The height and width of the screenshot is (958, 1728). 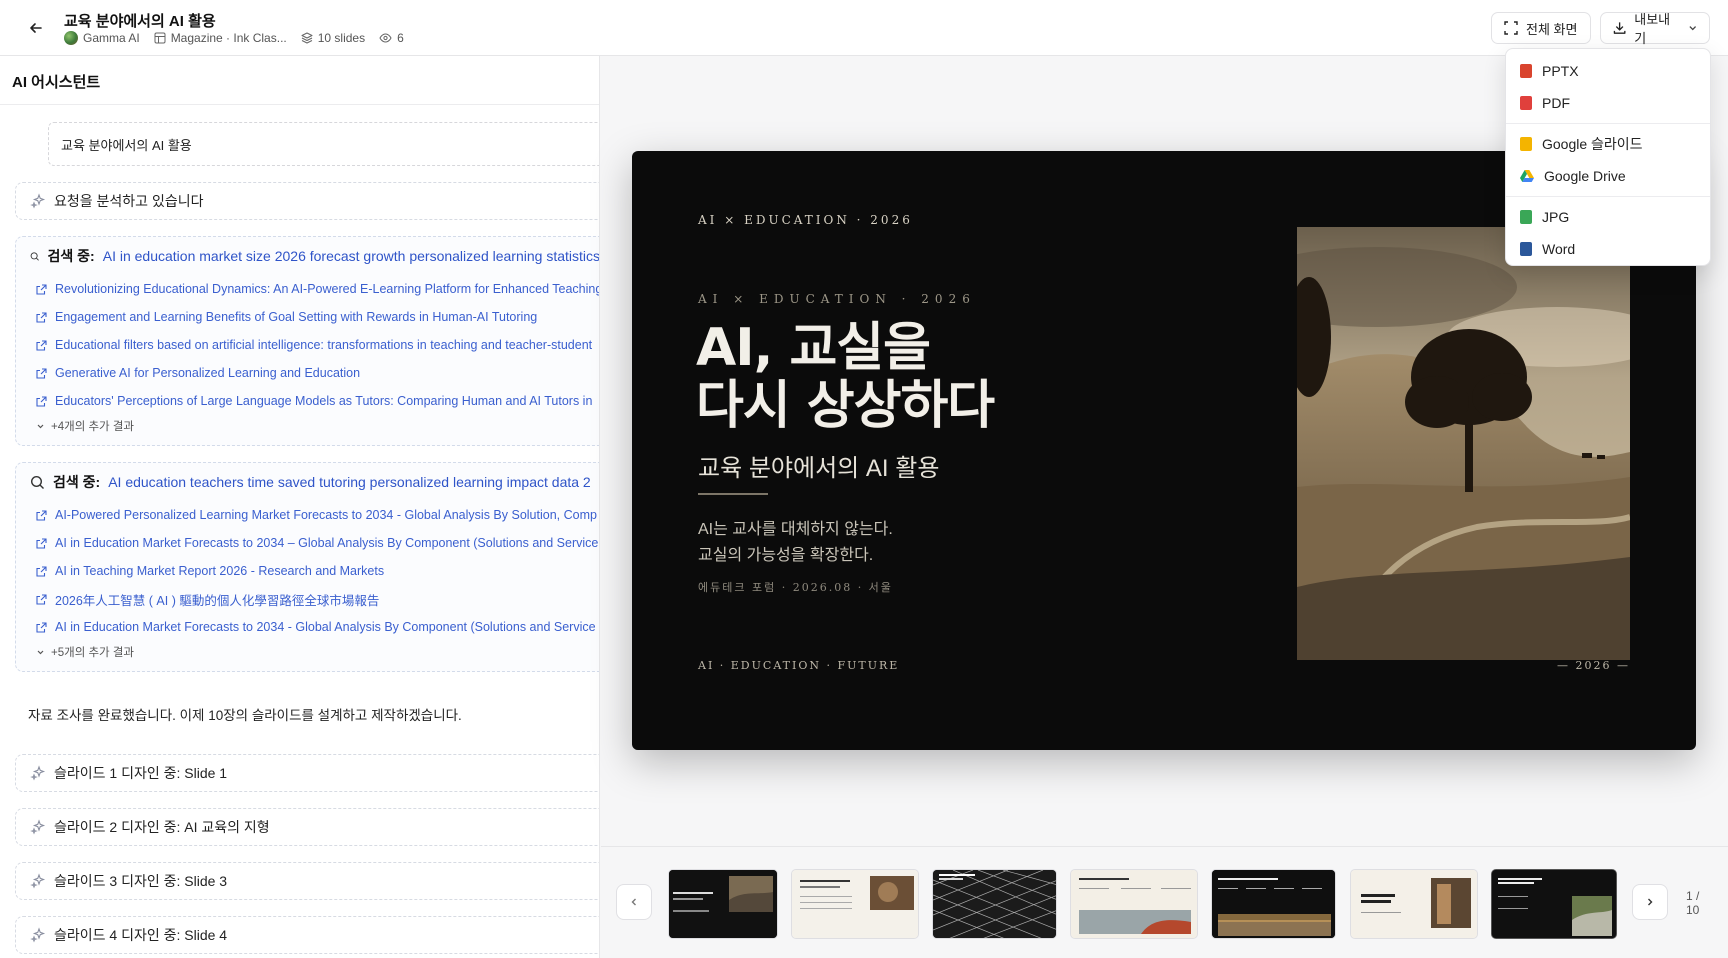 I want to click on assistant-title: AI 어시스턴트, so click(x=56, y=82).